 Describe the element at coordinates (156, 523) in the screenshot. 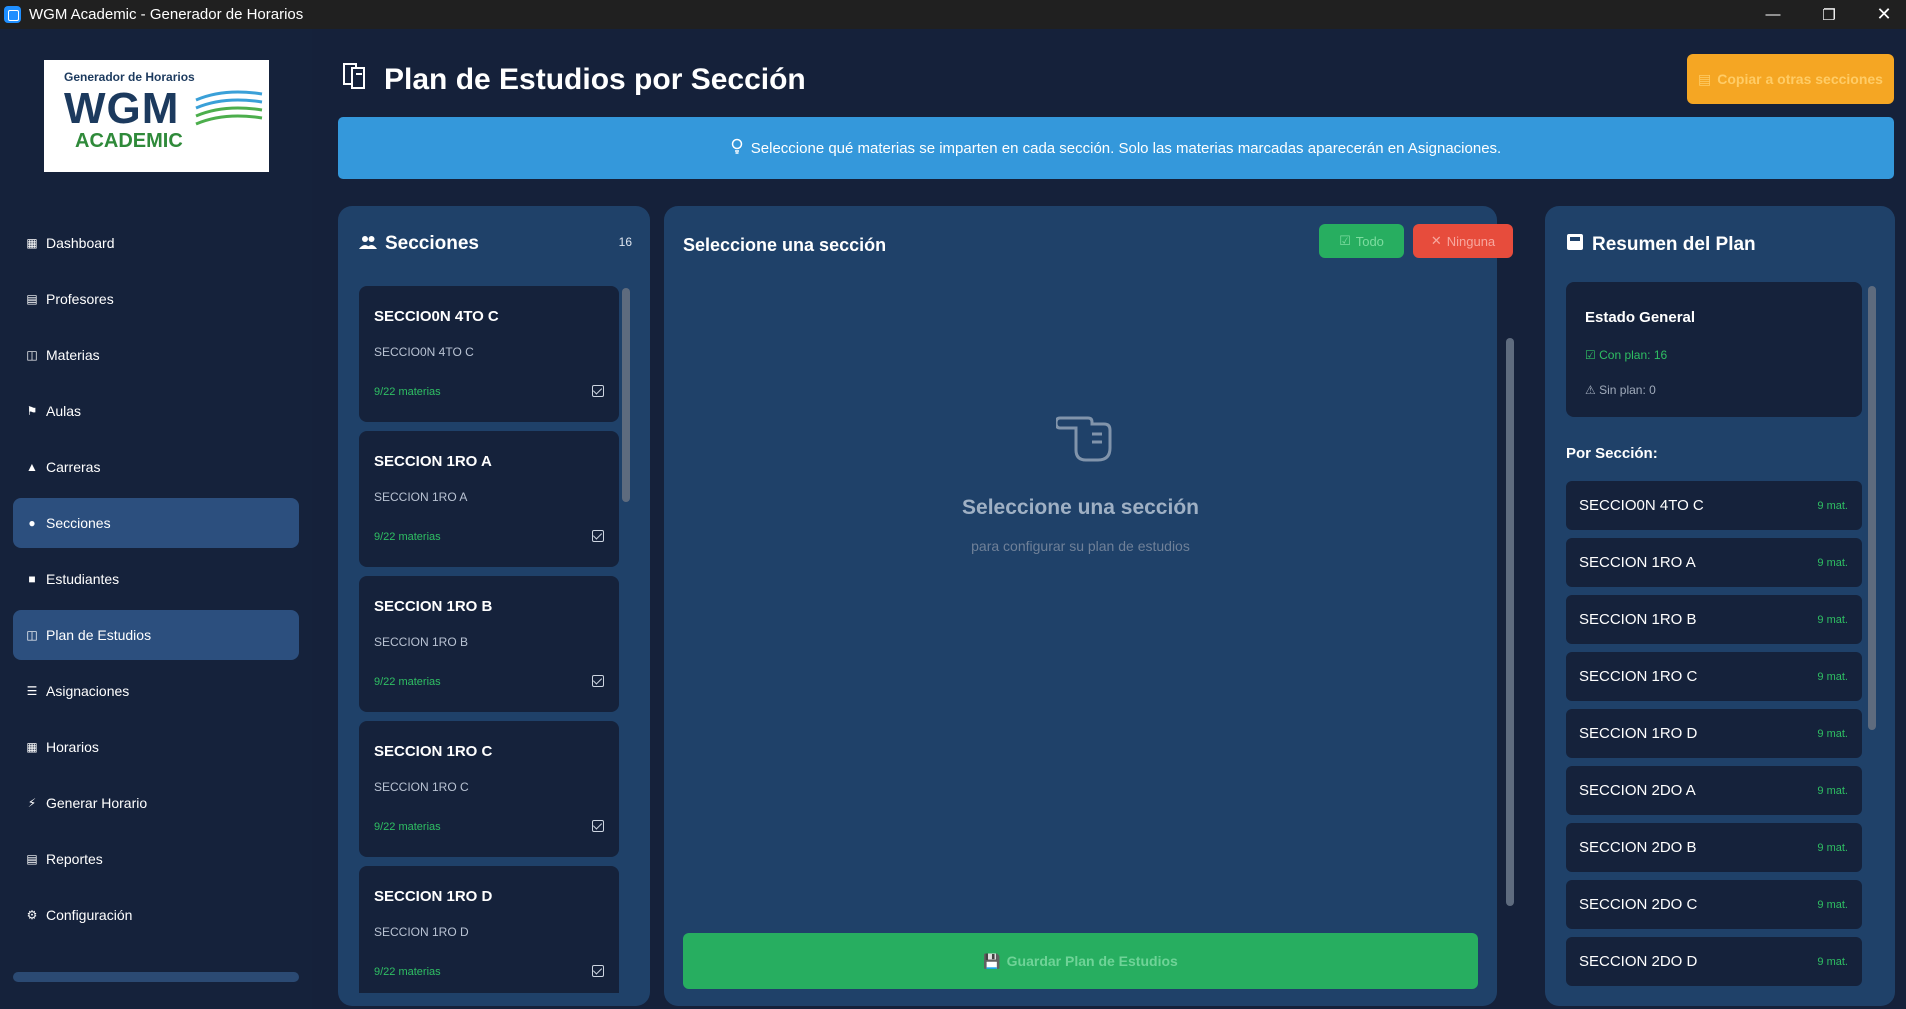

I see `sidebar-item-secciones: ● Secciones` at that location.